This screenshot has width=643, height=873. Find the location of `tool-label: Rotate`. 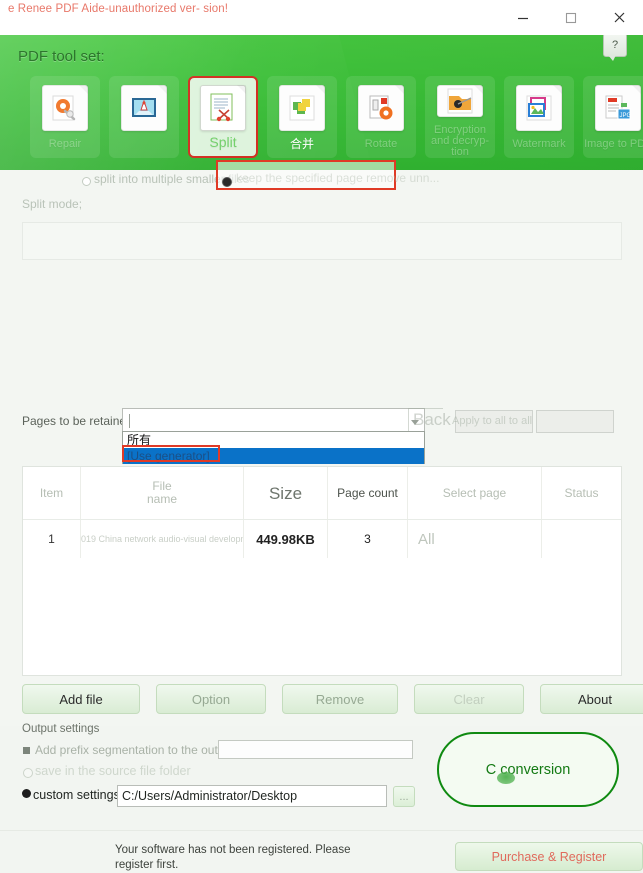

tool-label: Rotate is located at coordinates (381, 144).